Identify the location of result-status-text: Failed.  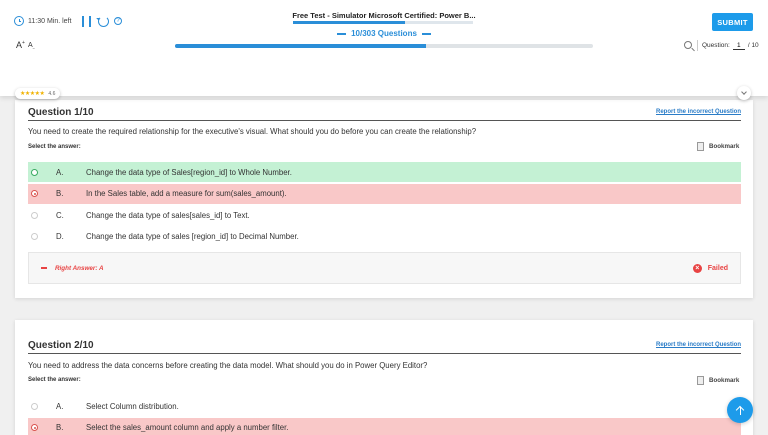
(717, 268).